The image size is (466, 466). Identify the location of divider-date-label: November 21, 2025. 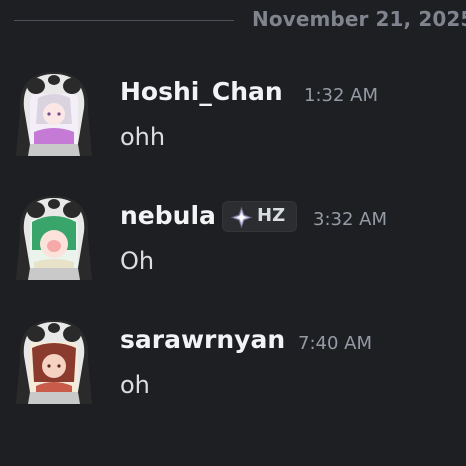
(359, 19).